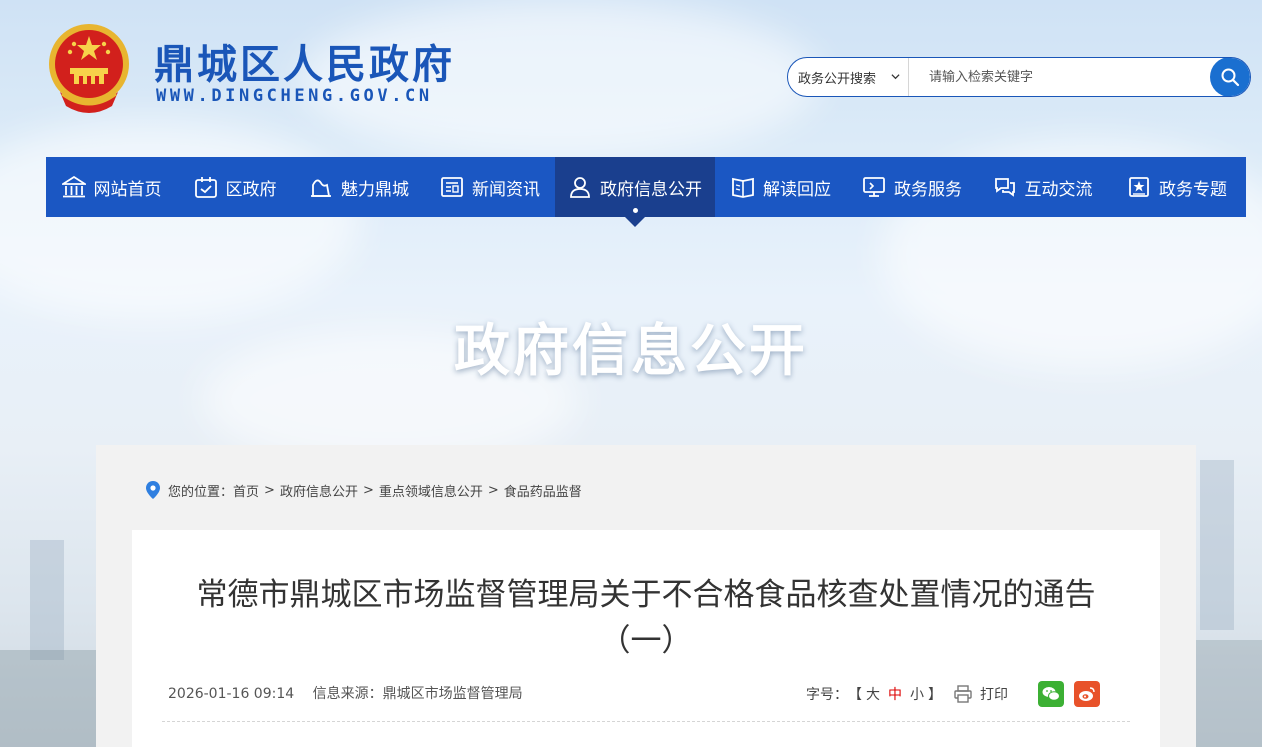  What do you see at coordinates (651, 189) in the screenshot?
I see `nav-label: 政府信息公开` at bounding box center [651, 189].